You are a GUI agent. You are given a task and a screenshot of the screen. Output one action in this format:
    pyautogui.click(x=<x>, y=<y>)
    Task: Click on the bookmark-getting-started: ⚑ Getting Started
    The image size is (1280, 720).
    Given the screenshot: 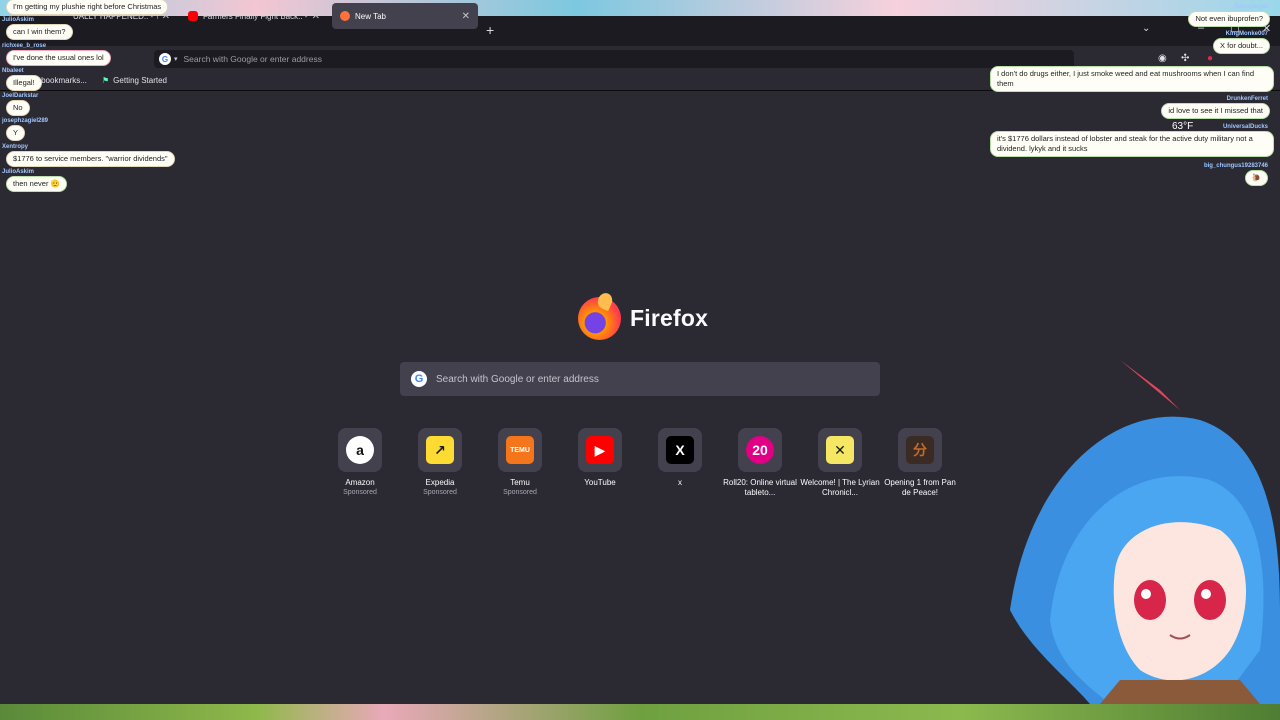 What is the action you would take?
    pyautogui.click(x=134, y=80)
    